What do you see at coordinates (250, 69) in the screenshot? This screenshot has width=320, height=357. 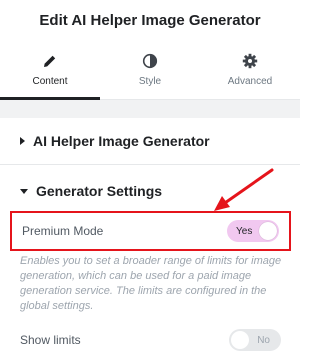 I see `tab-advanced: Advanced` at bounding box center [250, 69].